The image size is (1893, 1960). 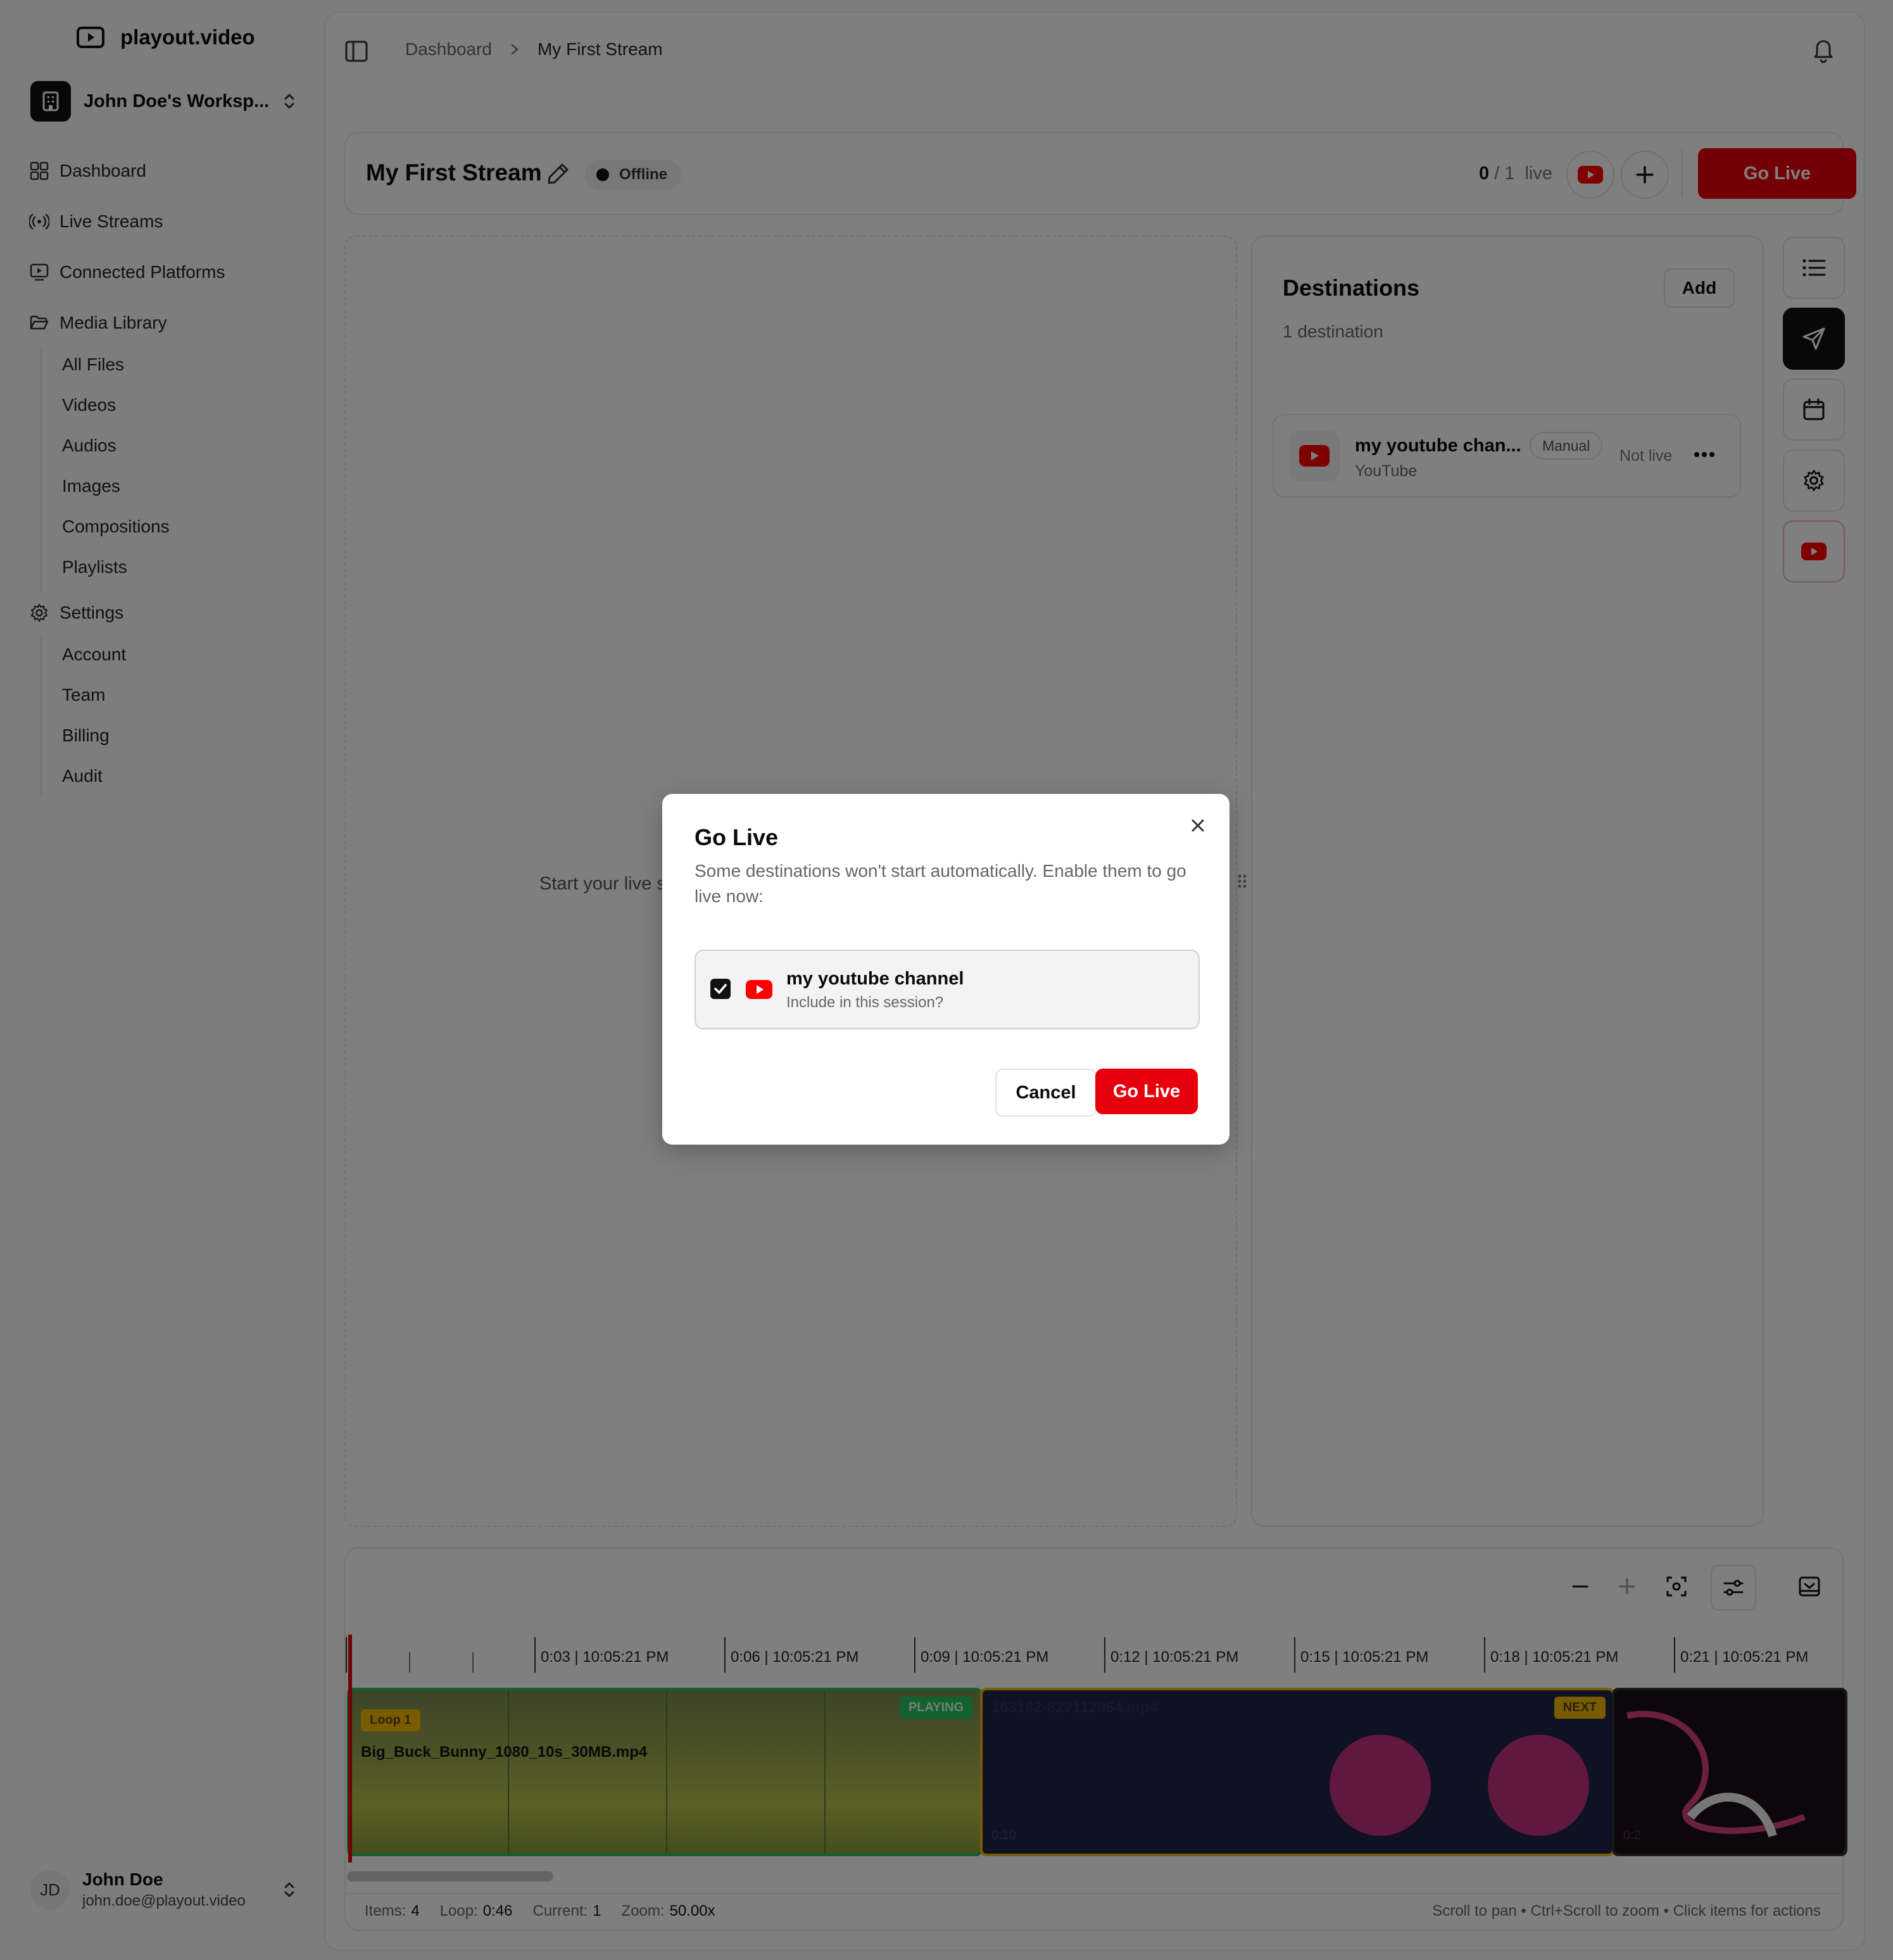 I want to click on check-icon, so click(x=721, y=989).